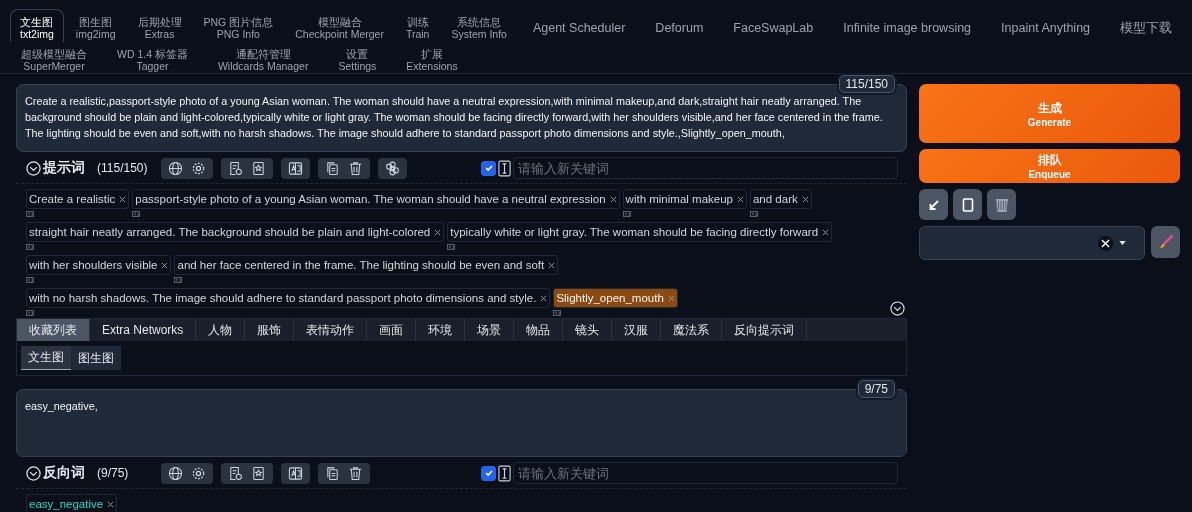  Describe the element at coordinates (588, 330) in the screenshot. I see `category-tab: 镜头` at that location.